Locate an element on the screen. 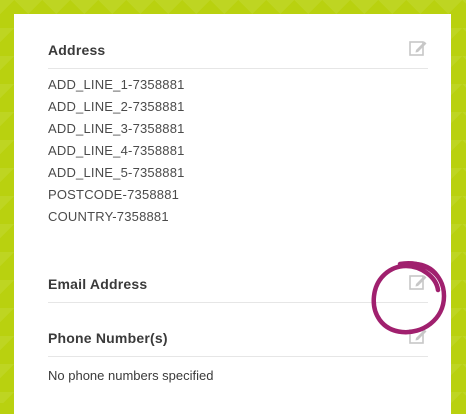 The height and width of the screenshot is (414, 466). address-line-5: ADD_LINE_5-7358881 is located at coordinates (116, 172).